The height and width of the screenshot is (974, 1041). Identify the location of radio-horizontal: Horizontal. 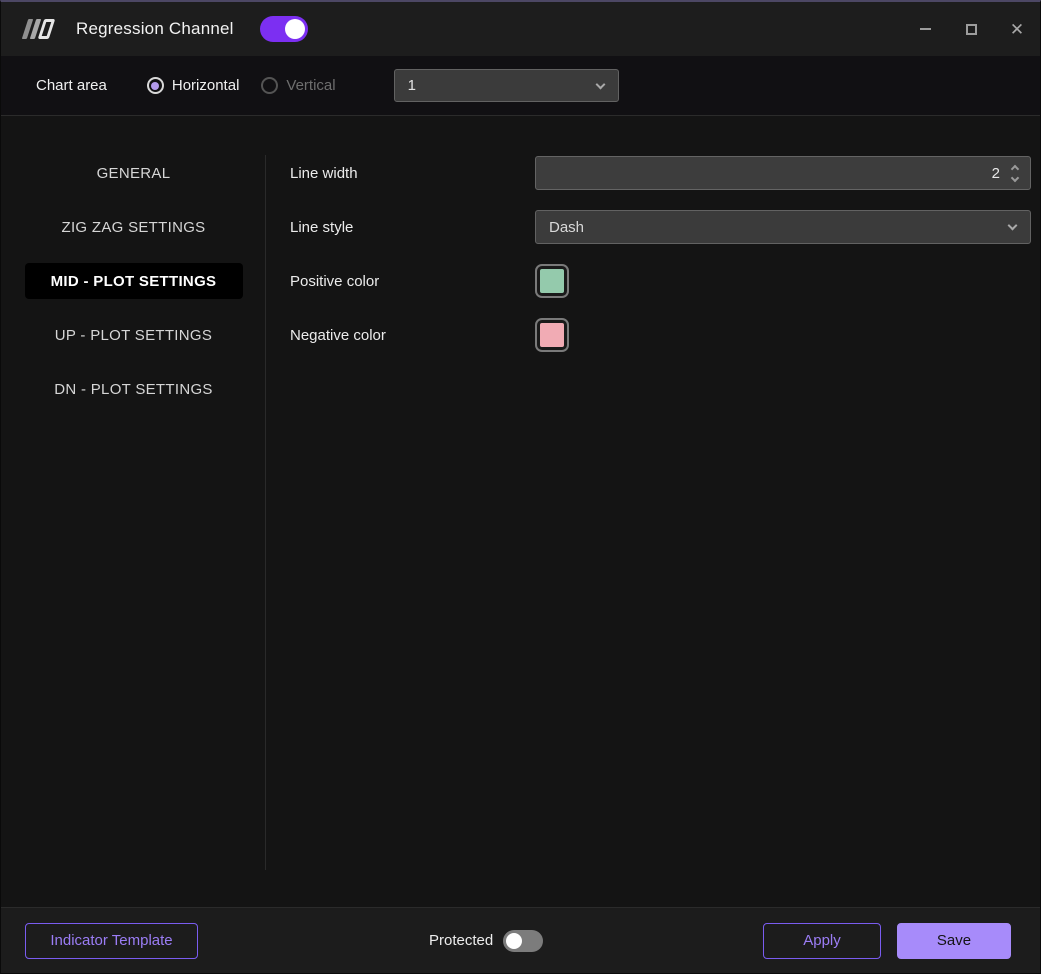
(193, 85).